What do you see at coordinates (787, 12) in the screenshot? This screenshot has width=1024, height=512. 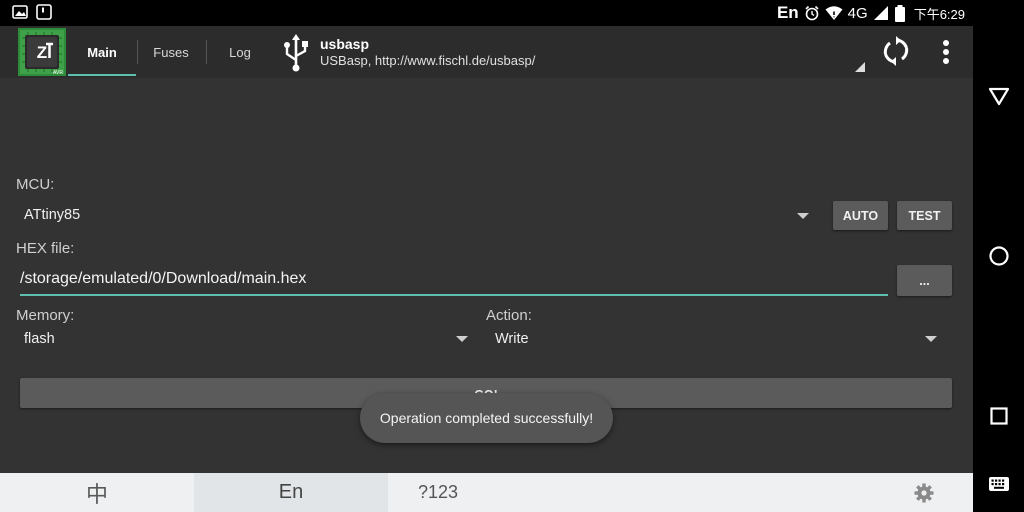 I see `input-method-indicator: En` at bounding box center [787, 12].